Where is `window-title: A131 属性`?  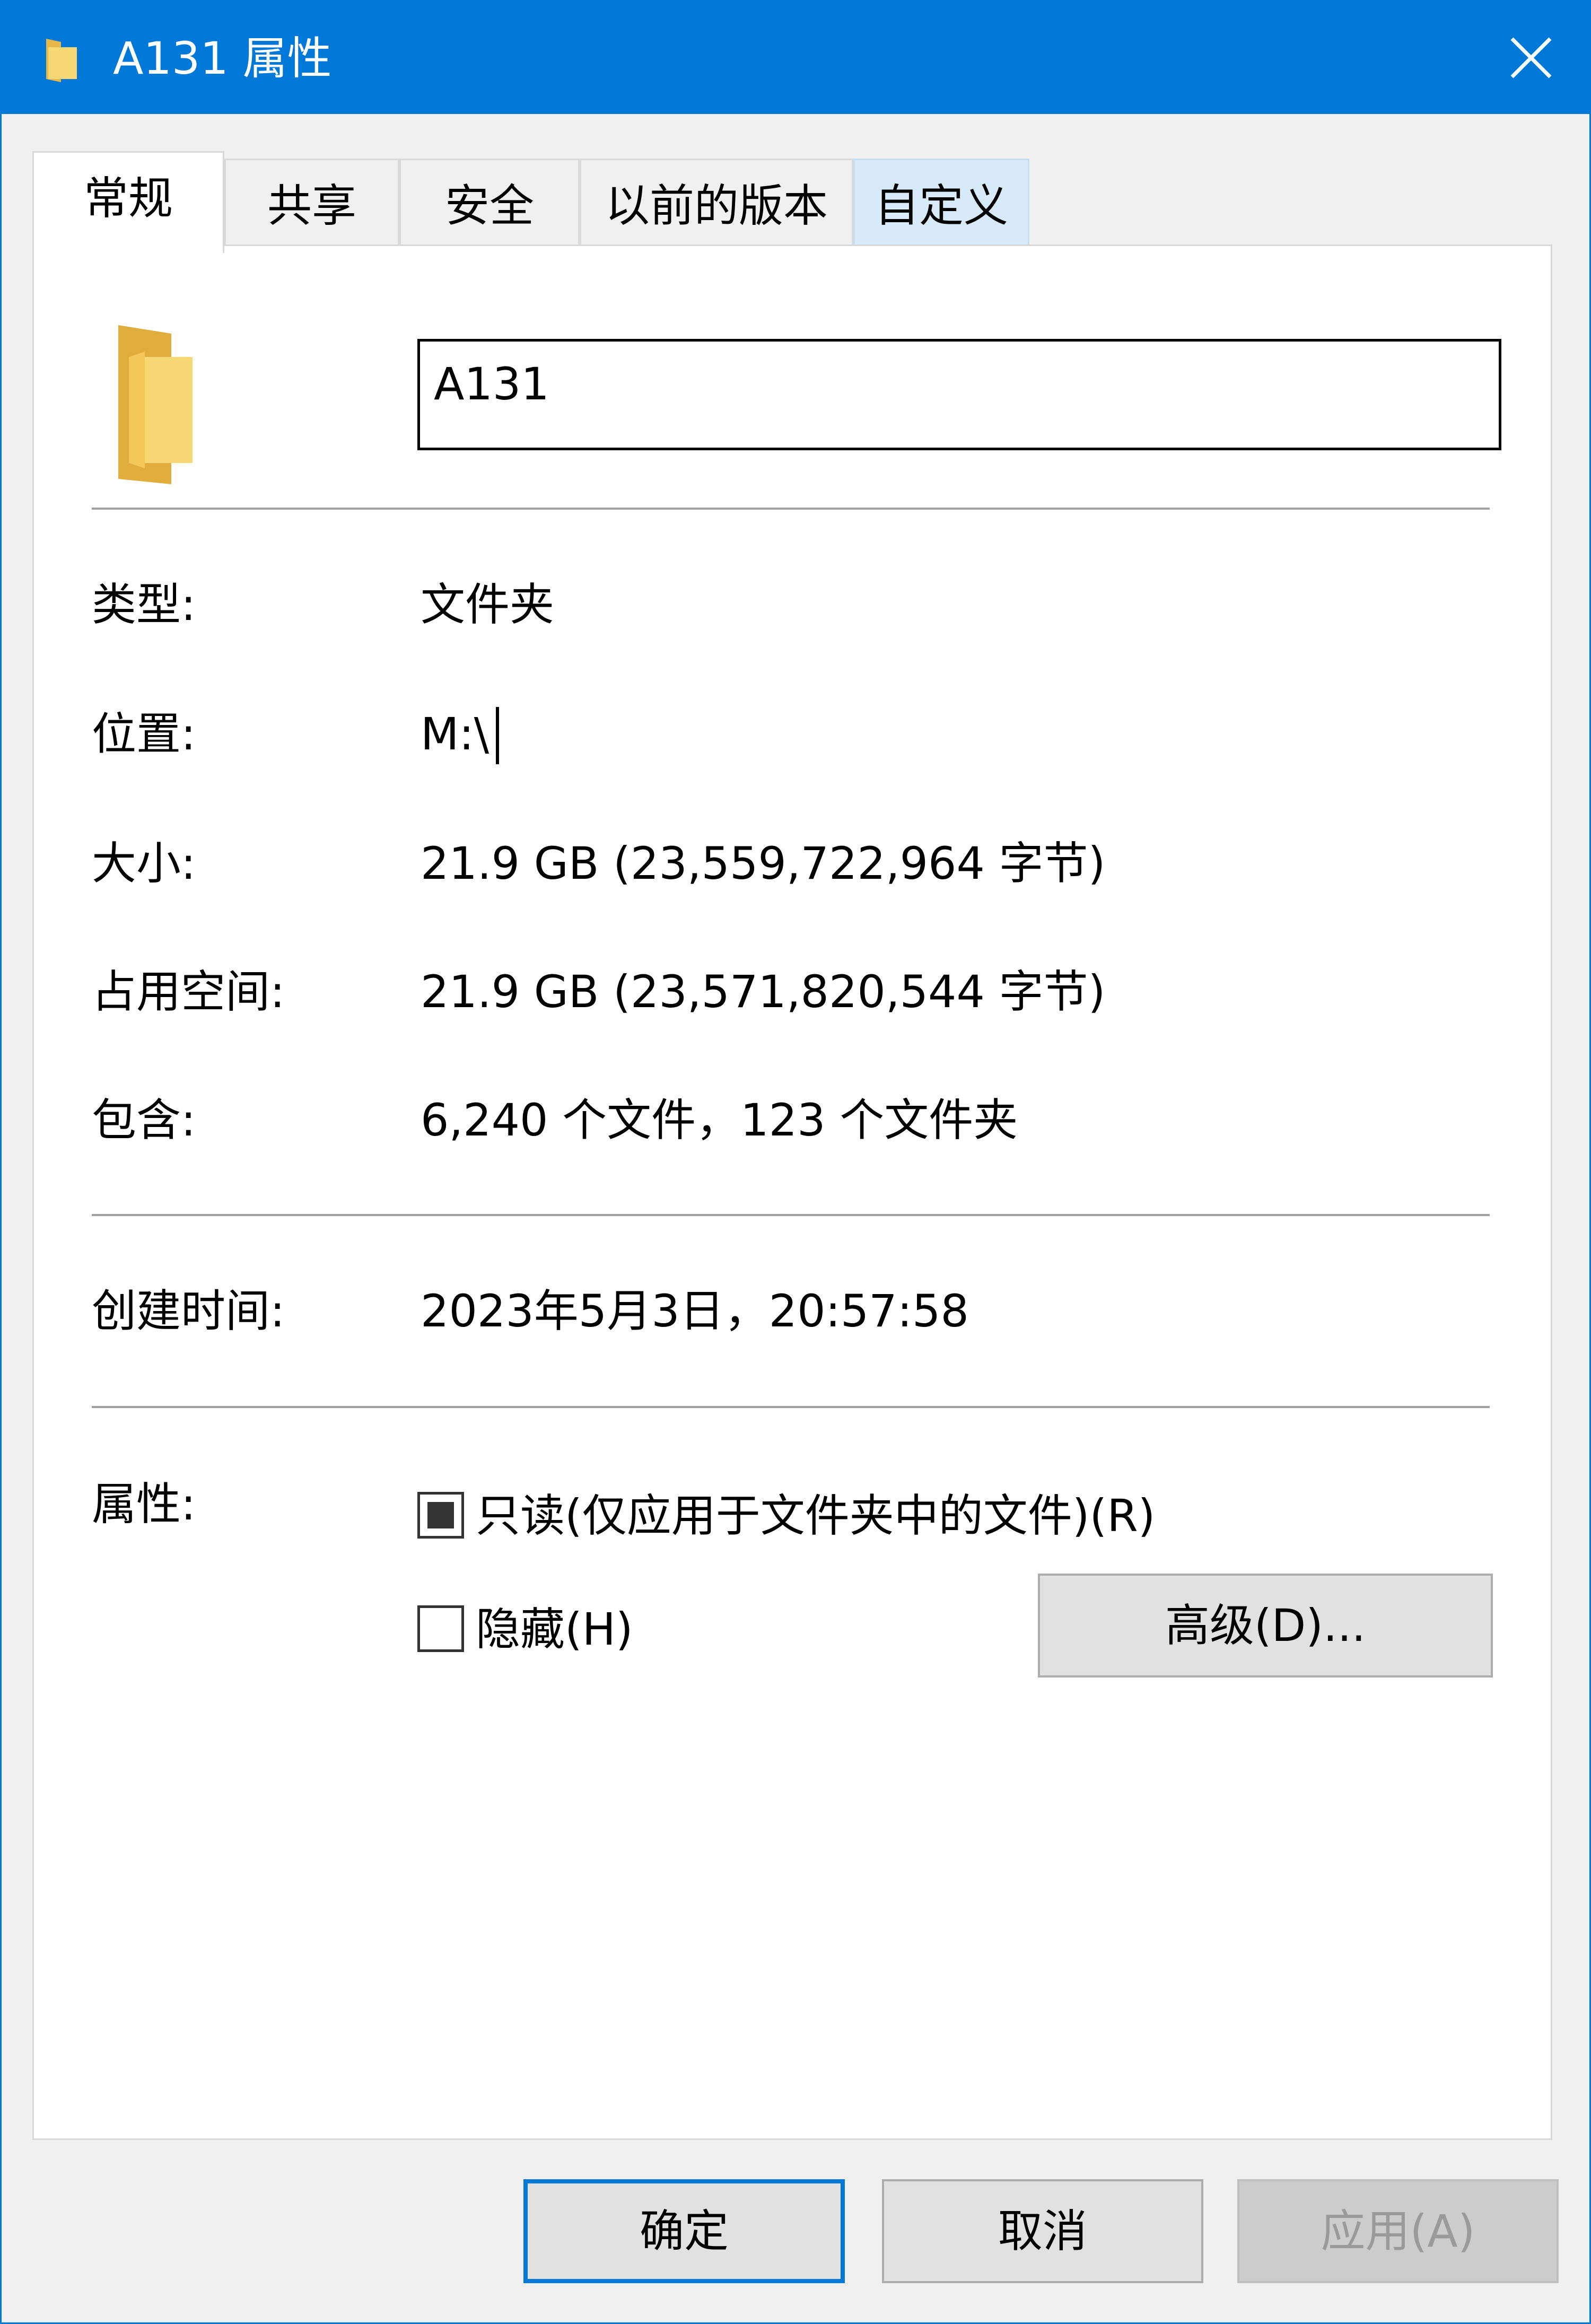 window-title: A131 属性 is located at coordinates (222, 58).